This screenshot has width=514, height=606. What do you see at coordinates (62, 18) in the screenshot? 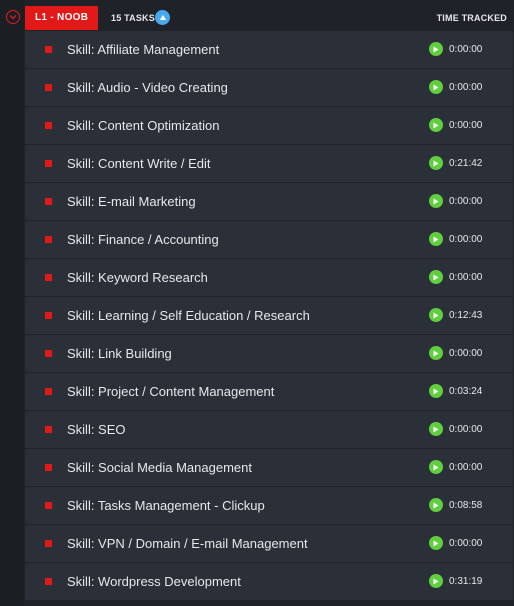
I see `status-badge: L1 - NOOB` at bounding box center [62, 18].